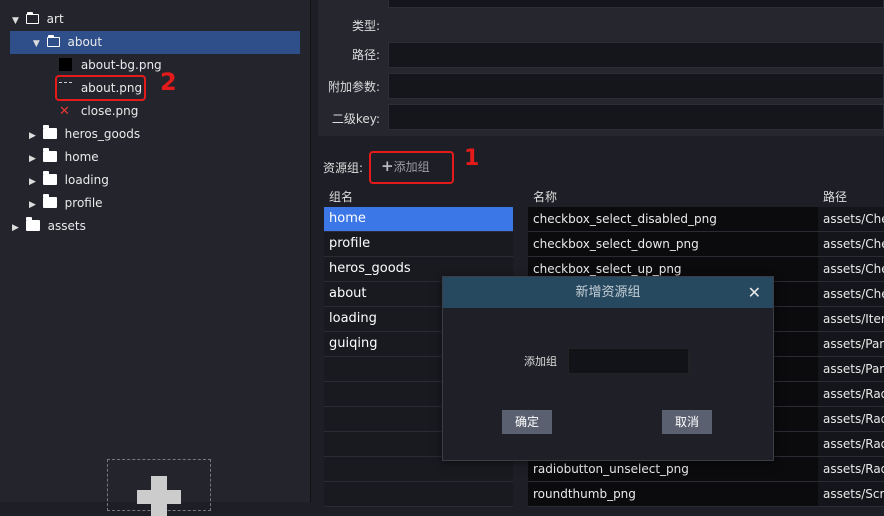 The height and width of the screenshot is (516, 884). I want to click on tree-item-close-png: ✕ close.png, so click(98, 111).